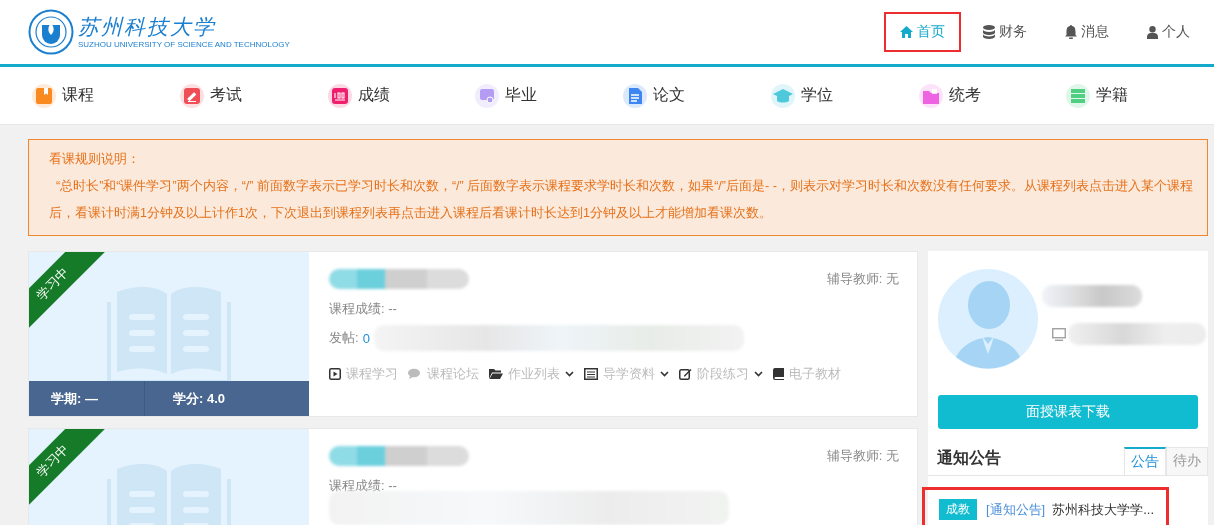 This screenshot has width=1214, height=525. Describe the element at coordinates (78, 95) in the screenshot. I see `module-label: 课程` at that location.